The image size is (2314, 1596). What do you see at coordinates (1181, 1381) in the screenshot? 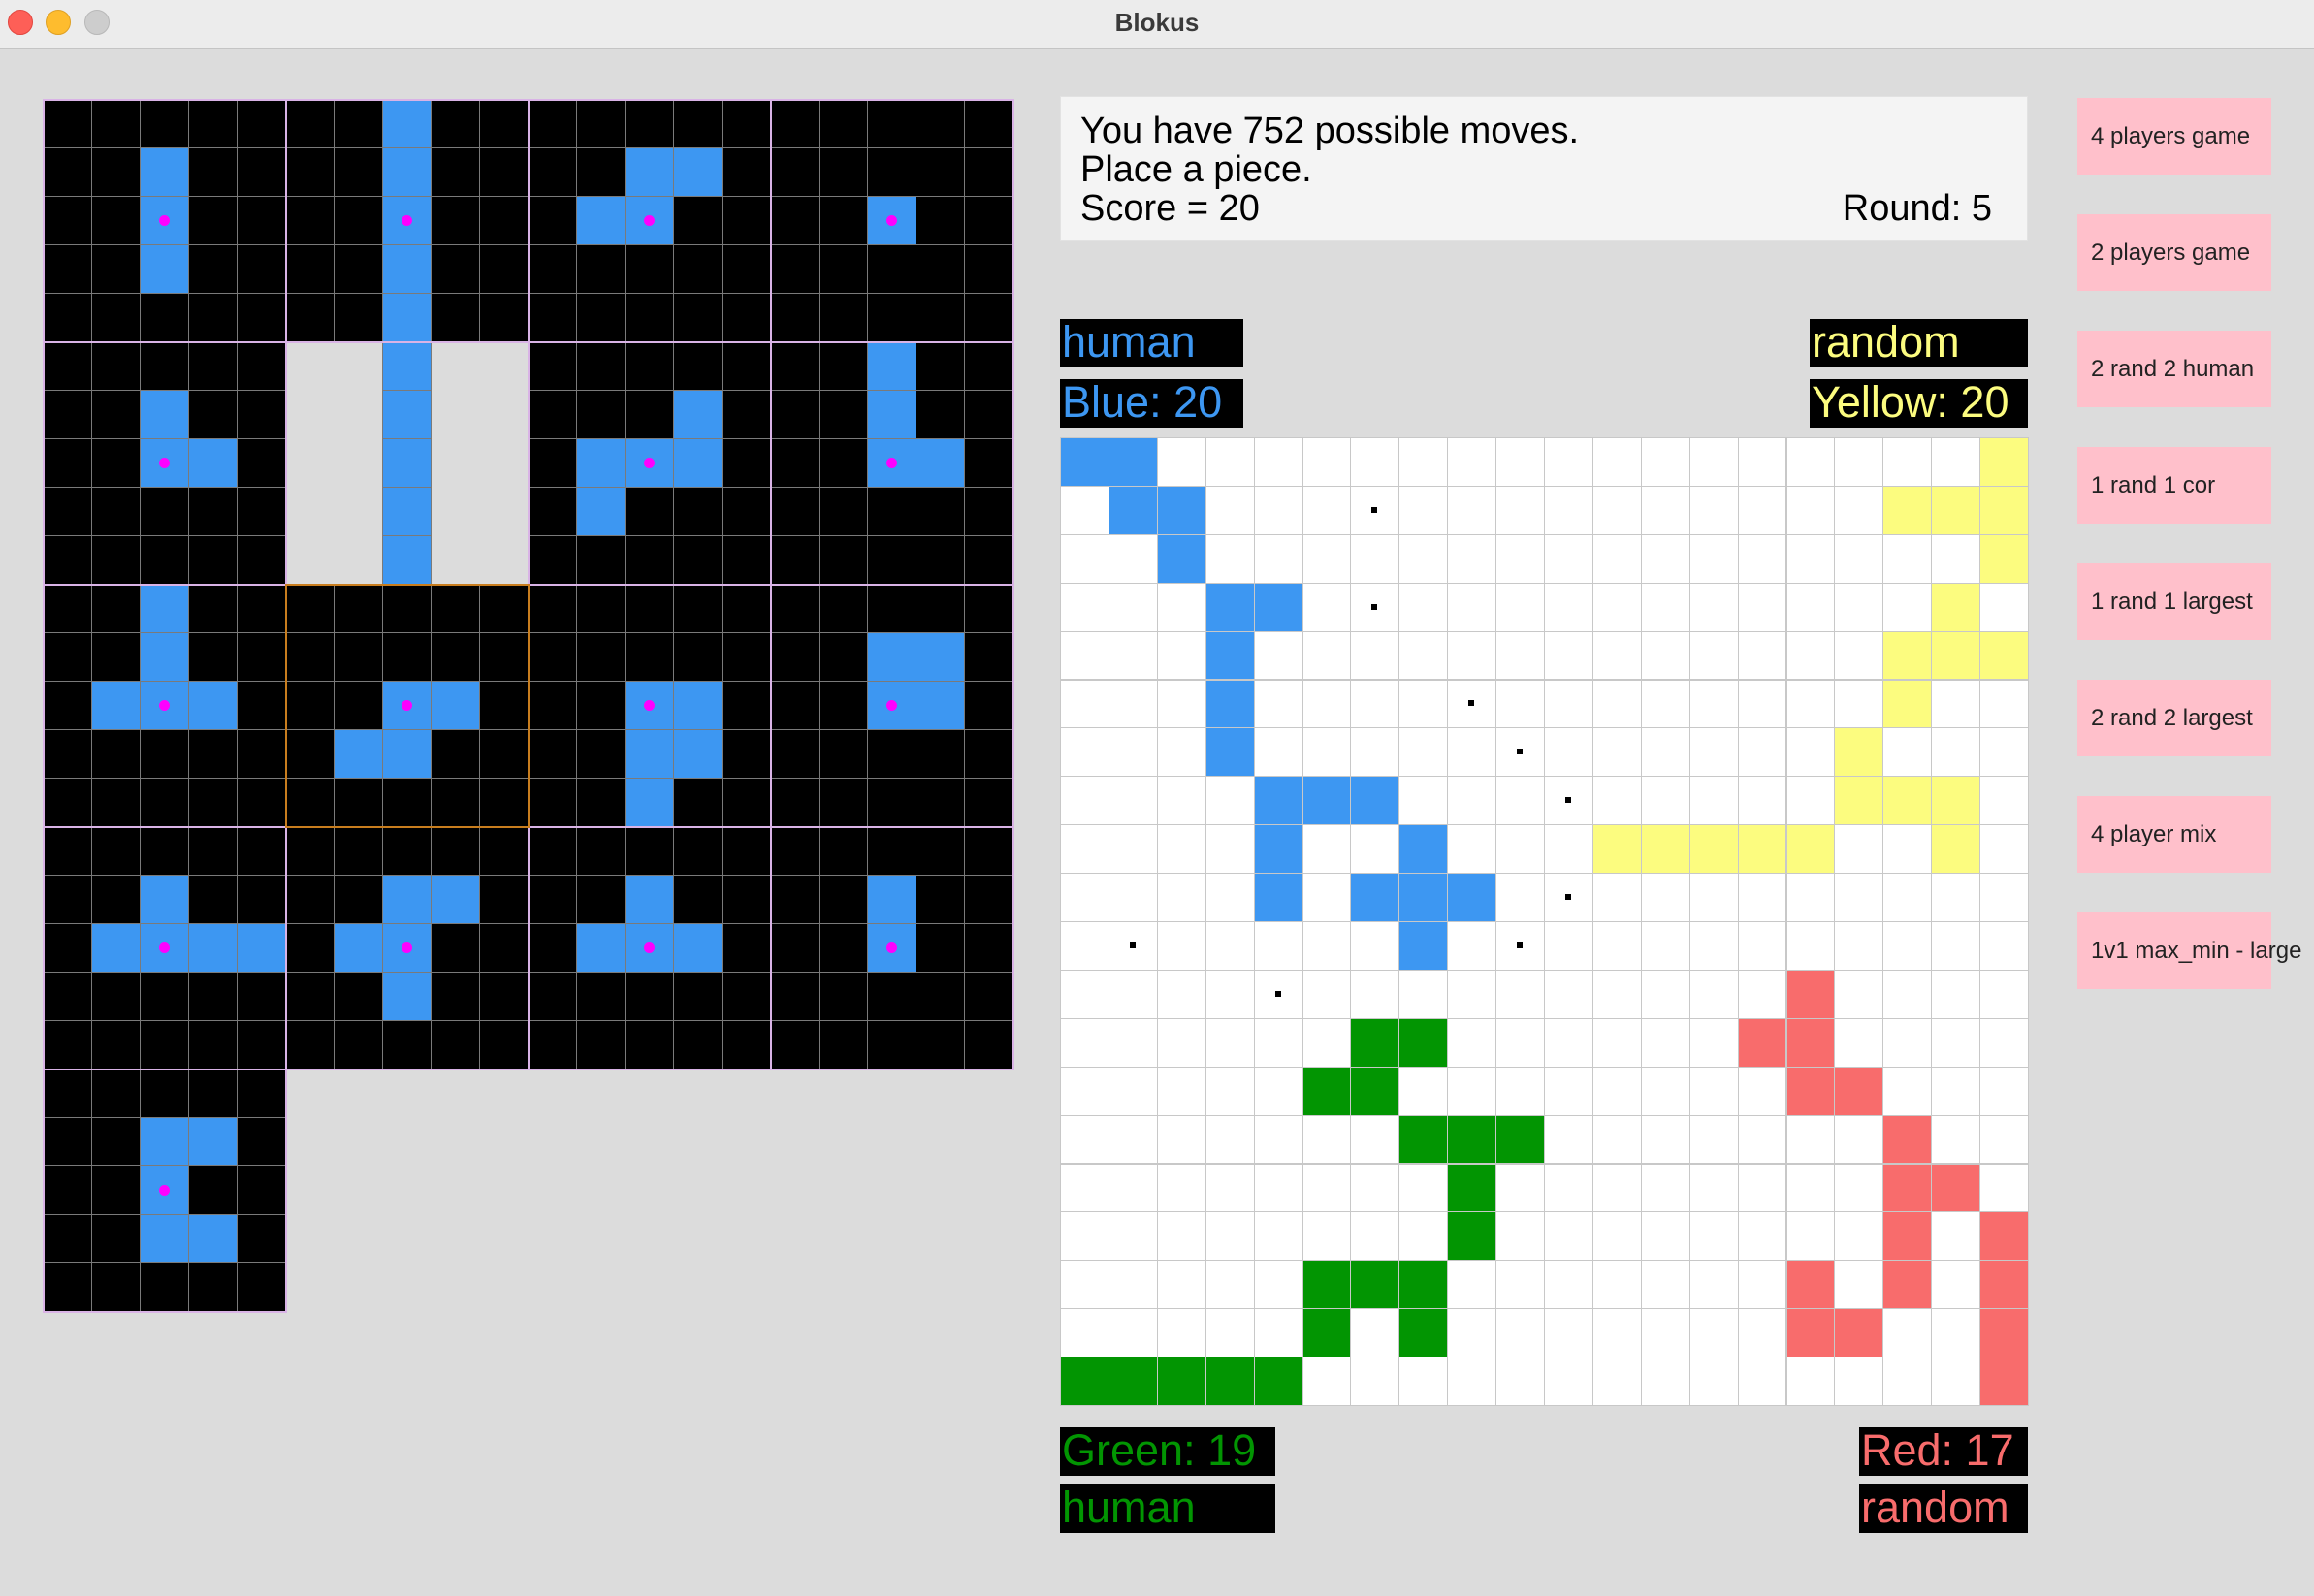
I see `green-board-cell` at bounding box center [1181, 1381].